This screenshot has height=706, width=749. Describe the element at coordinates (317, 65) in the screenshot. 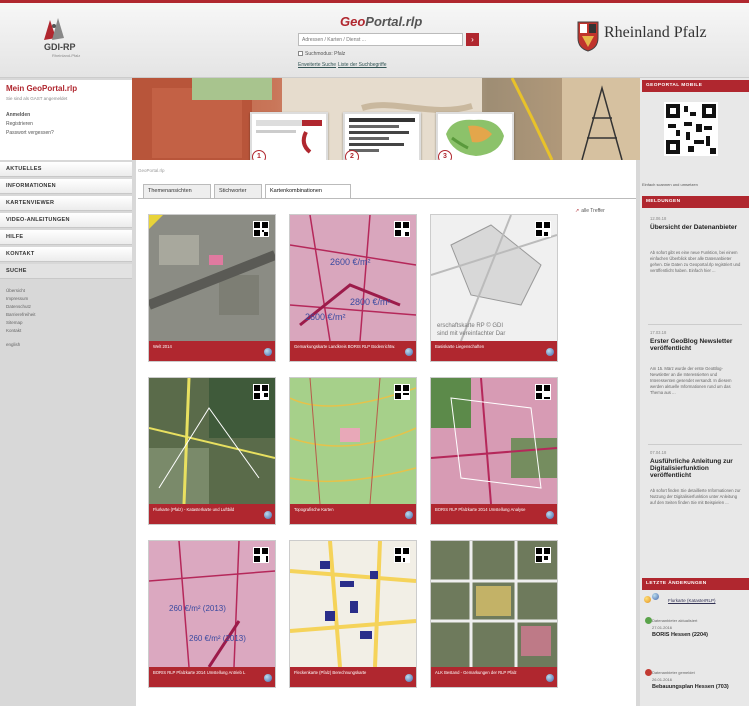

I see `extended-search-link: Erweiterte Suche` at that location.